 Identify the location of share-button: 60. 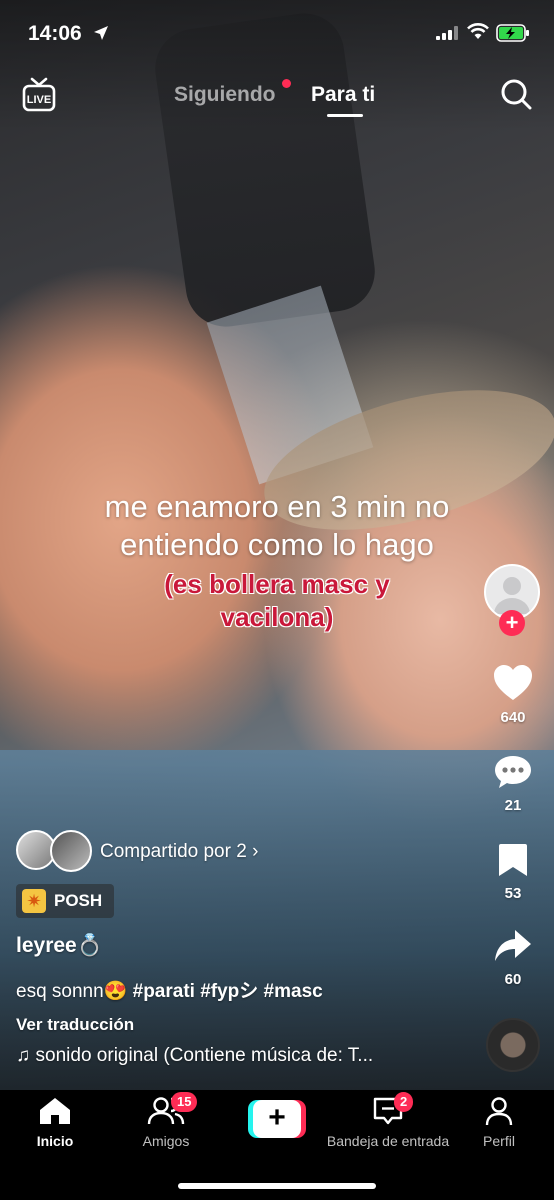
(513, 958).